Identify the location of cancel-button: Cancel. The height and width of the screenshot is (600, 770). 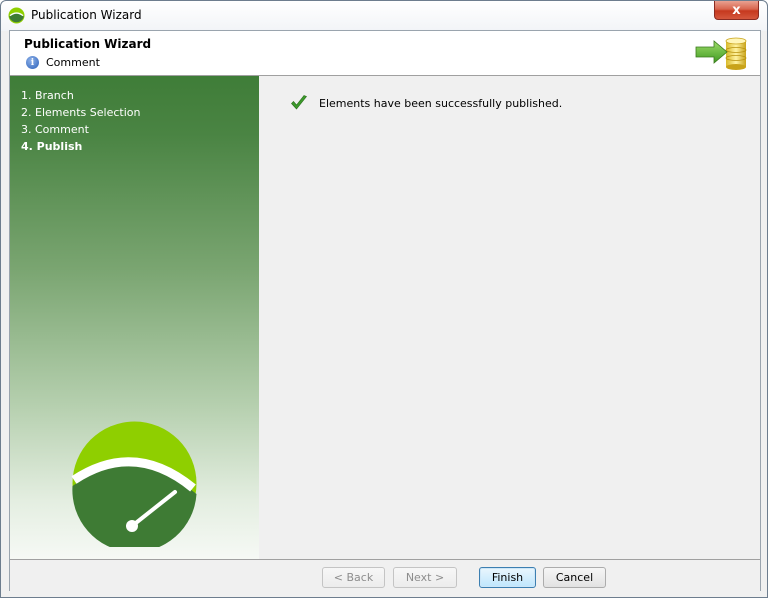
(574, 577).